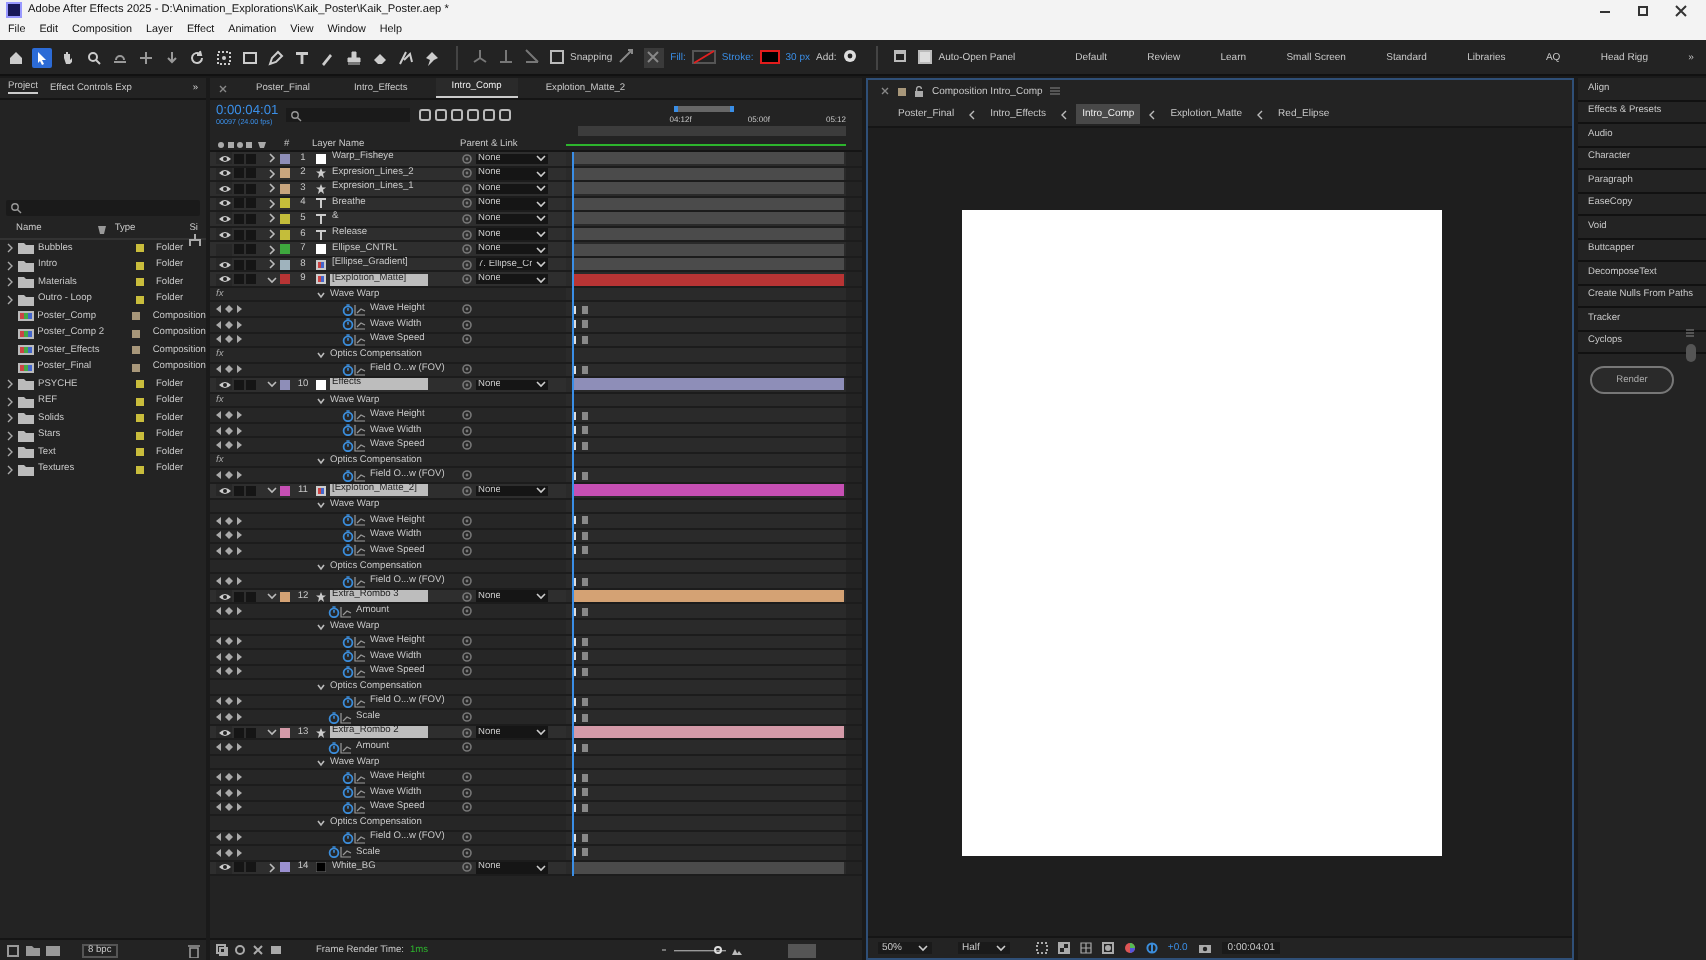 The image size is (1706, 960). I want to click on zoom-slider, so click(700, 950).